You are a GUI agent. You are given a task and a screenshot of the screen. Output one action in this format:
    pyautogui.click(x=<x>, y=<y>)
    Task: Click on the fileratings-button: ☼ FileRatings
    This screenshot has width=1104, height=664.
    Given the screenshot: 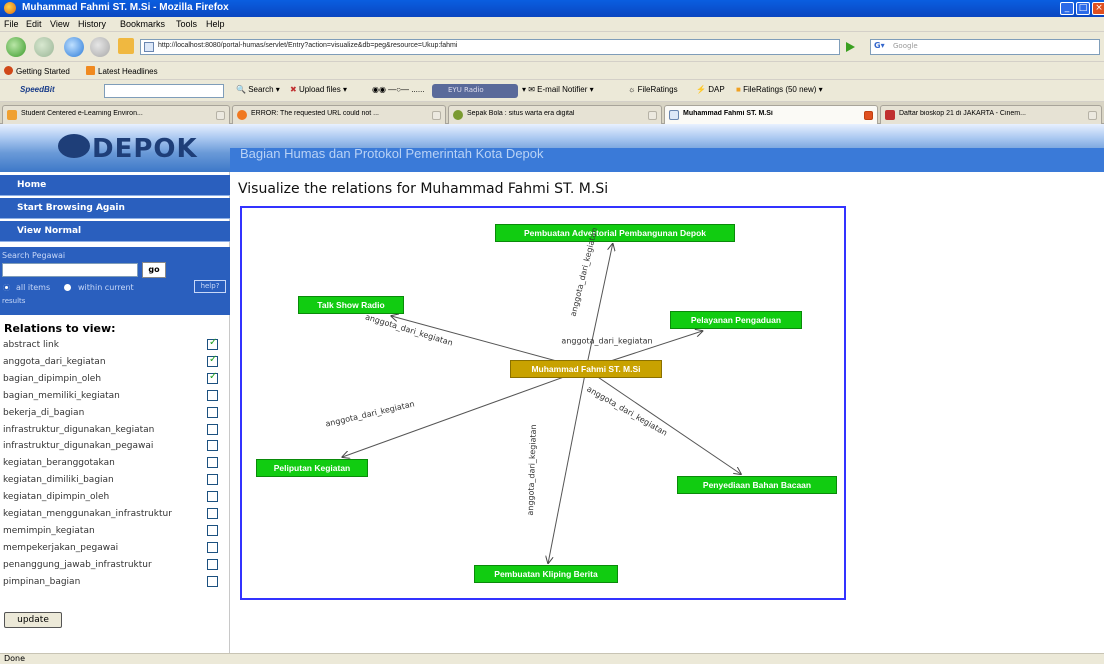 What is the action you would take?
    pyautogui.click(x=653, y=89)
    